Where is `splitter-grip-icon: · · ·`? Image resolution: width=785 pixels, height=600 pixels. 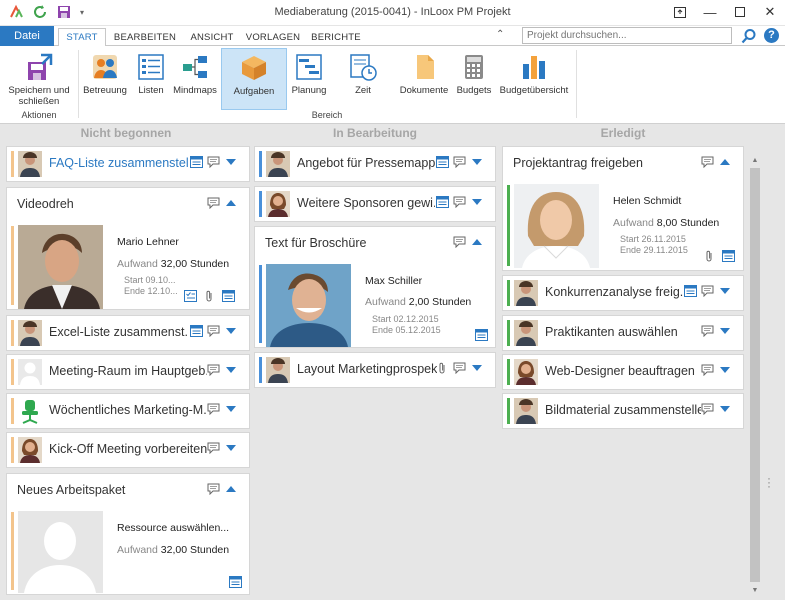 splitter-grip-icon: · · · is located at coordinates (769, 482).